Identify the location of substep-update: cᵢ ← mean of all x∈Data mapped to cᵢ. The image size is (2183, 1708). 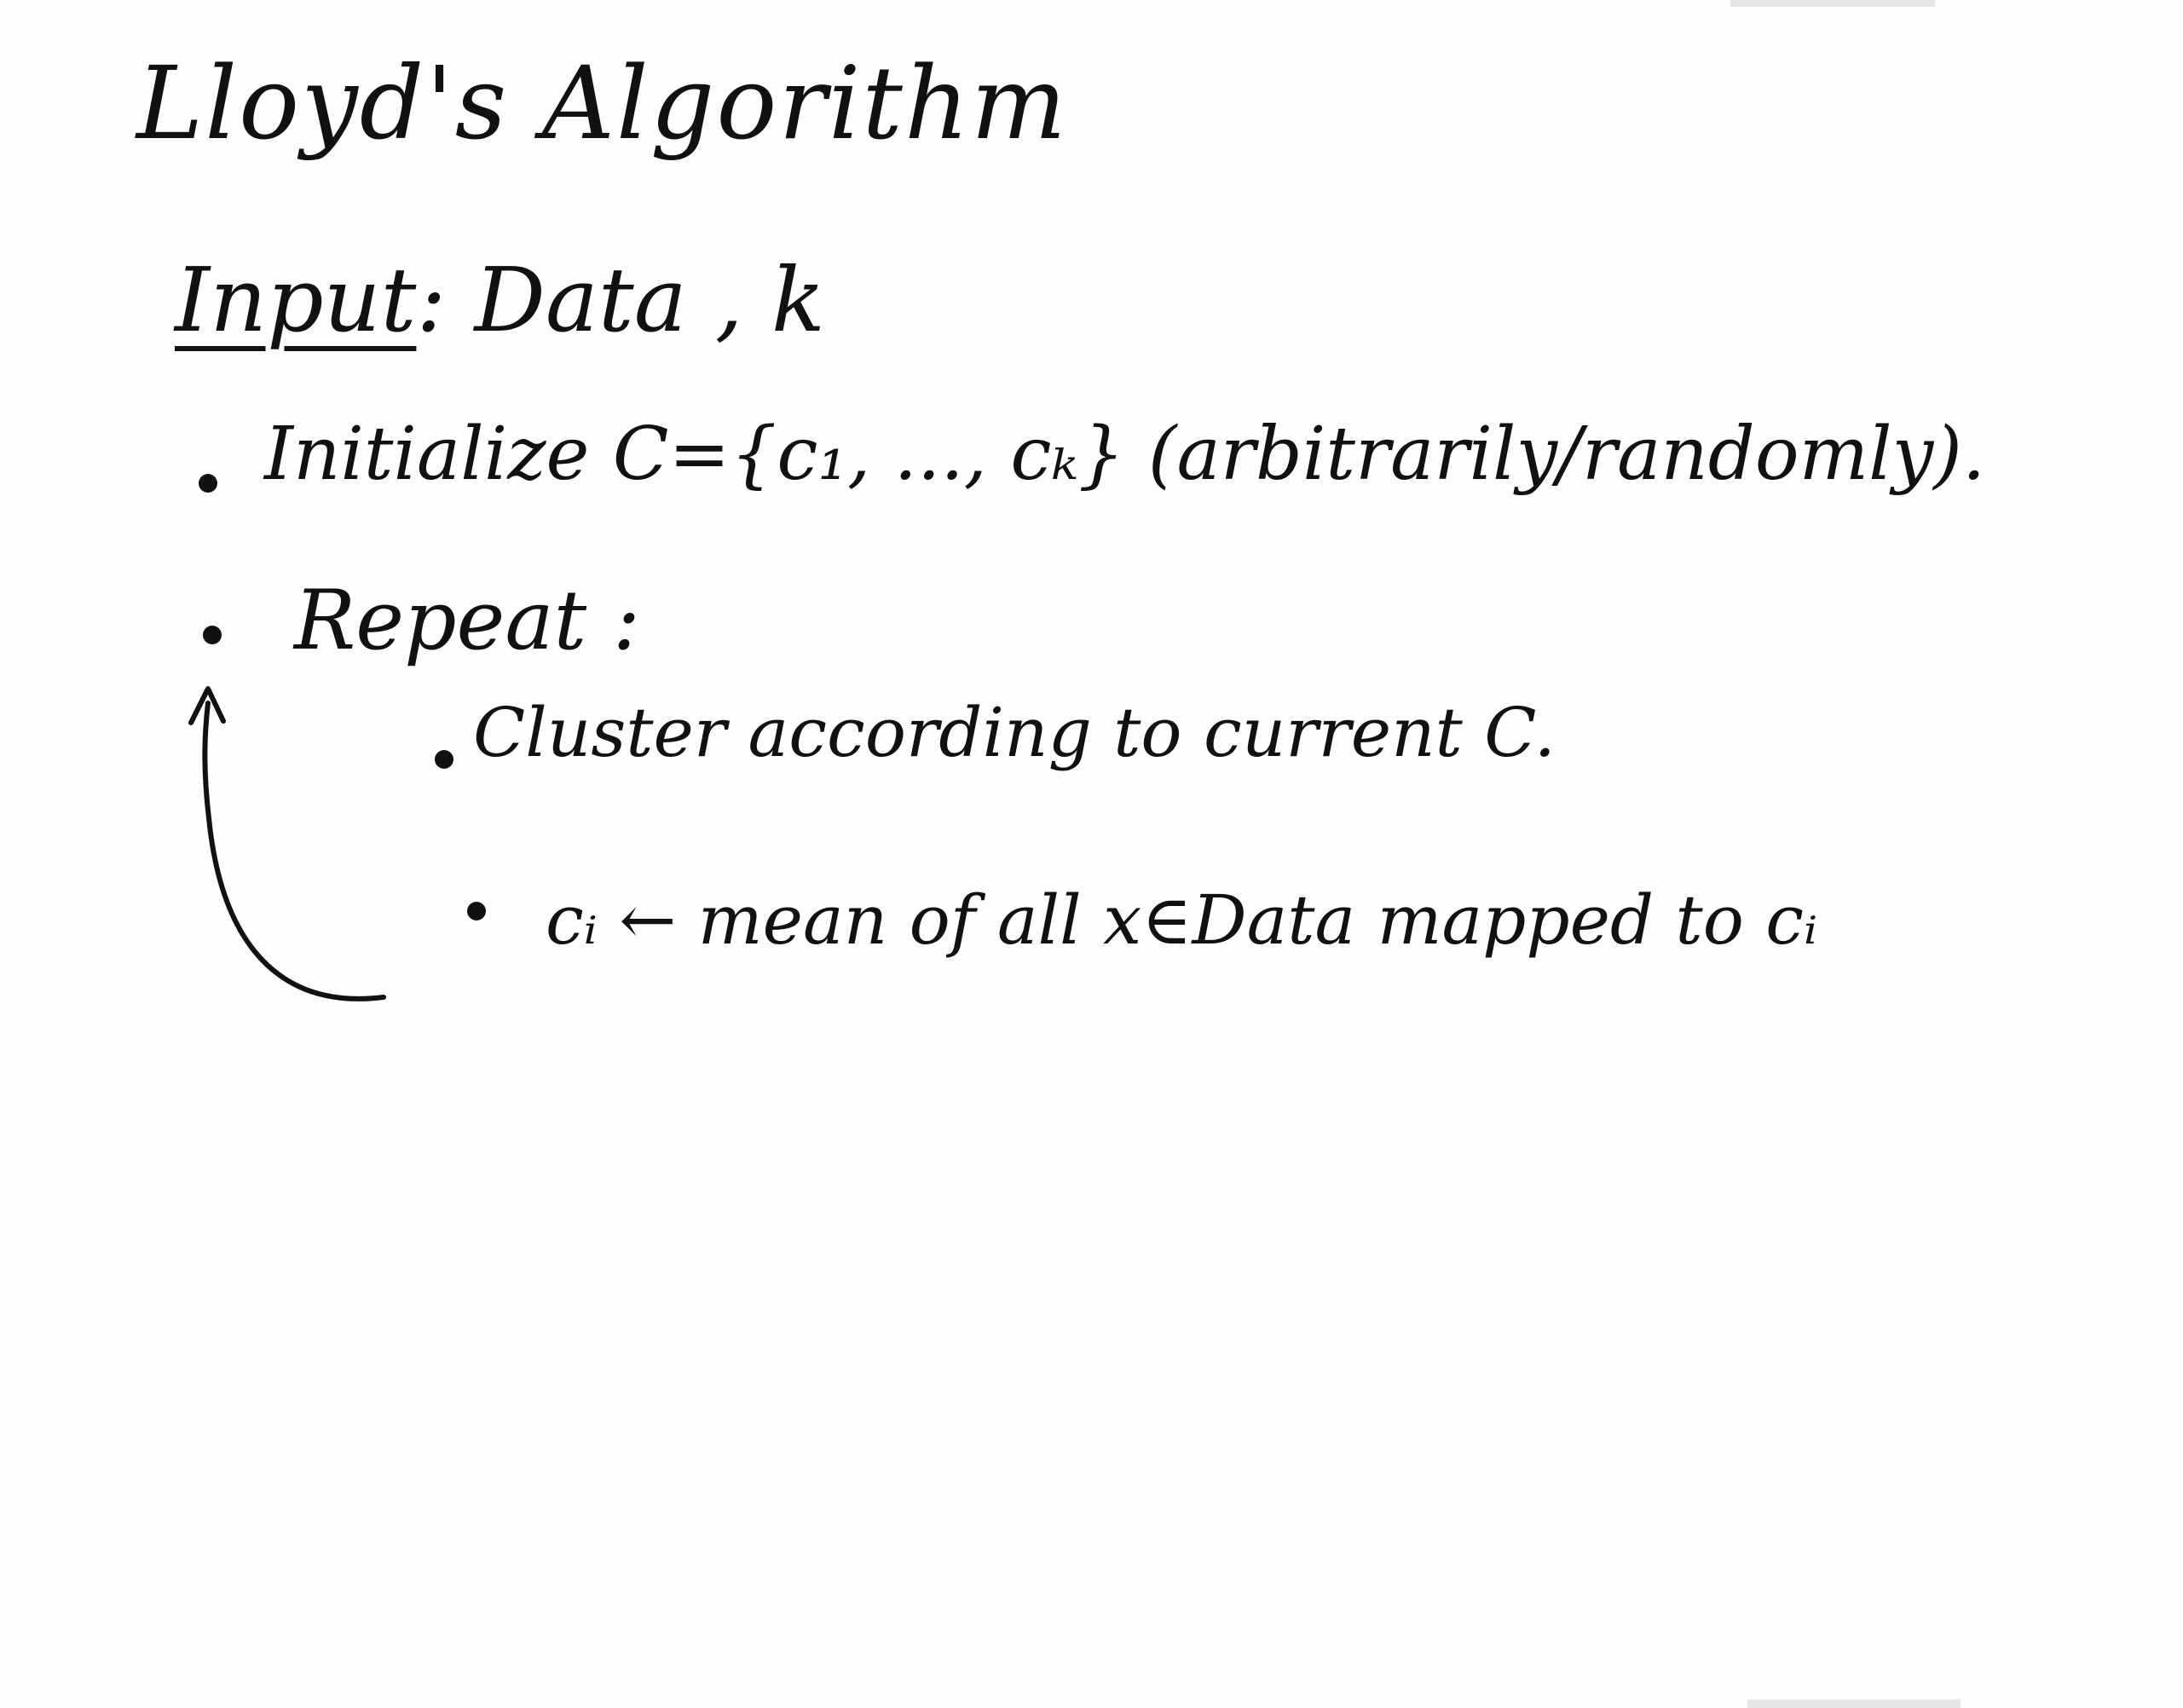
(1182, 920).